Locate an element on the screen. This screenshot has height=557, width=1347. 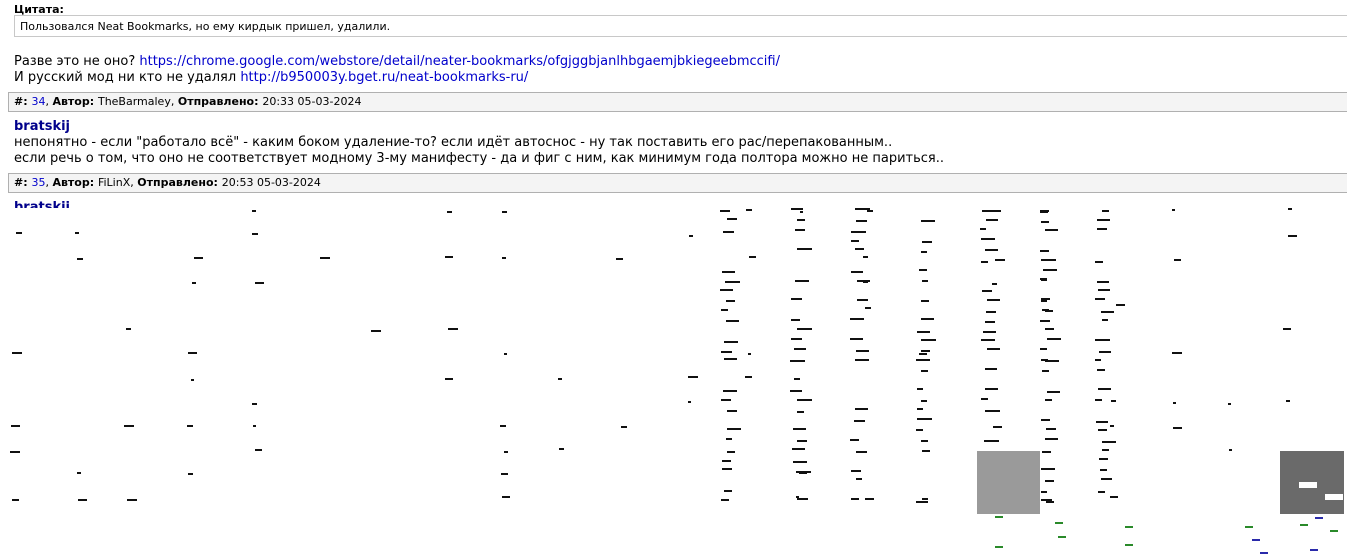
gray-block is located at coordinates (1008, 482).